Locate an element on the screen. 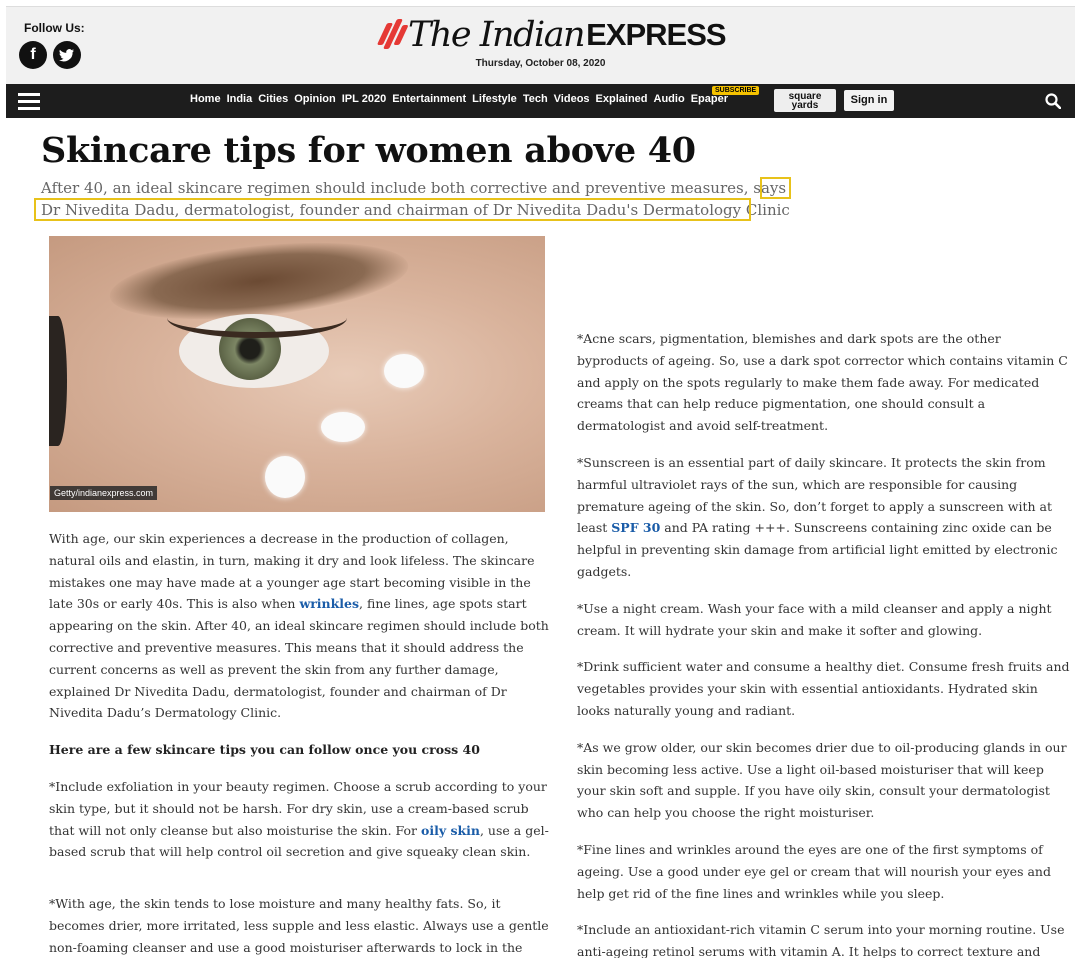 Image resolution: width=1080 pixels, height=958 pixels. nav-opinion: Opinion is located at coordinates (315, 99).